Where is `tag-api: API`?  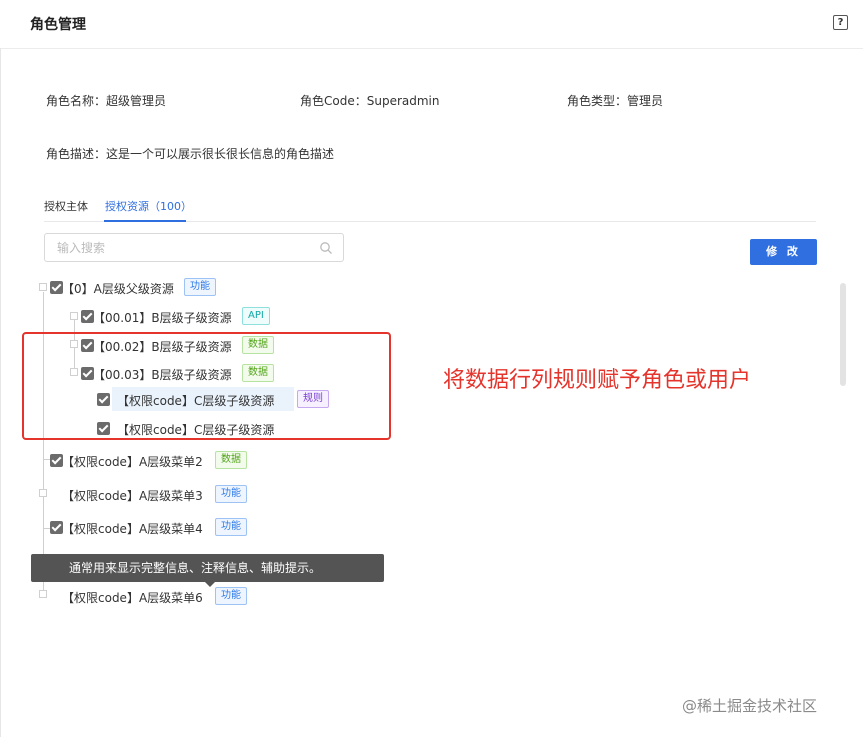 tag-api: API is located at coordinates (256, 316).